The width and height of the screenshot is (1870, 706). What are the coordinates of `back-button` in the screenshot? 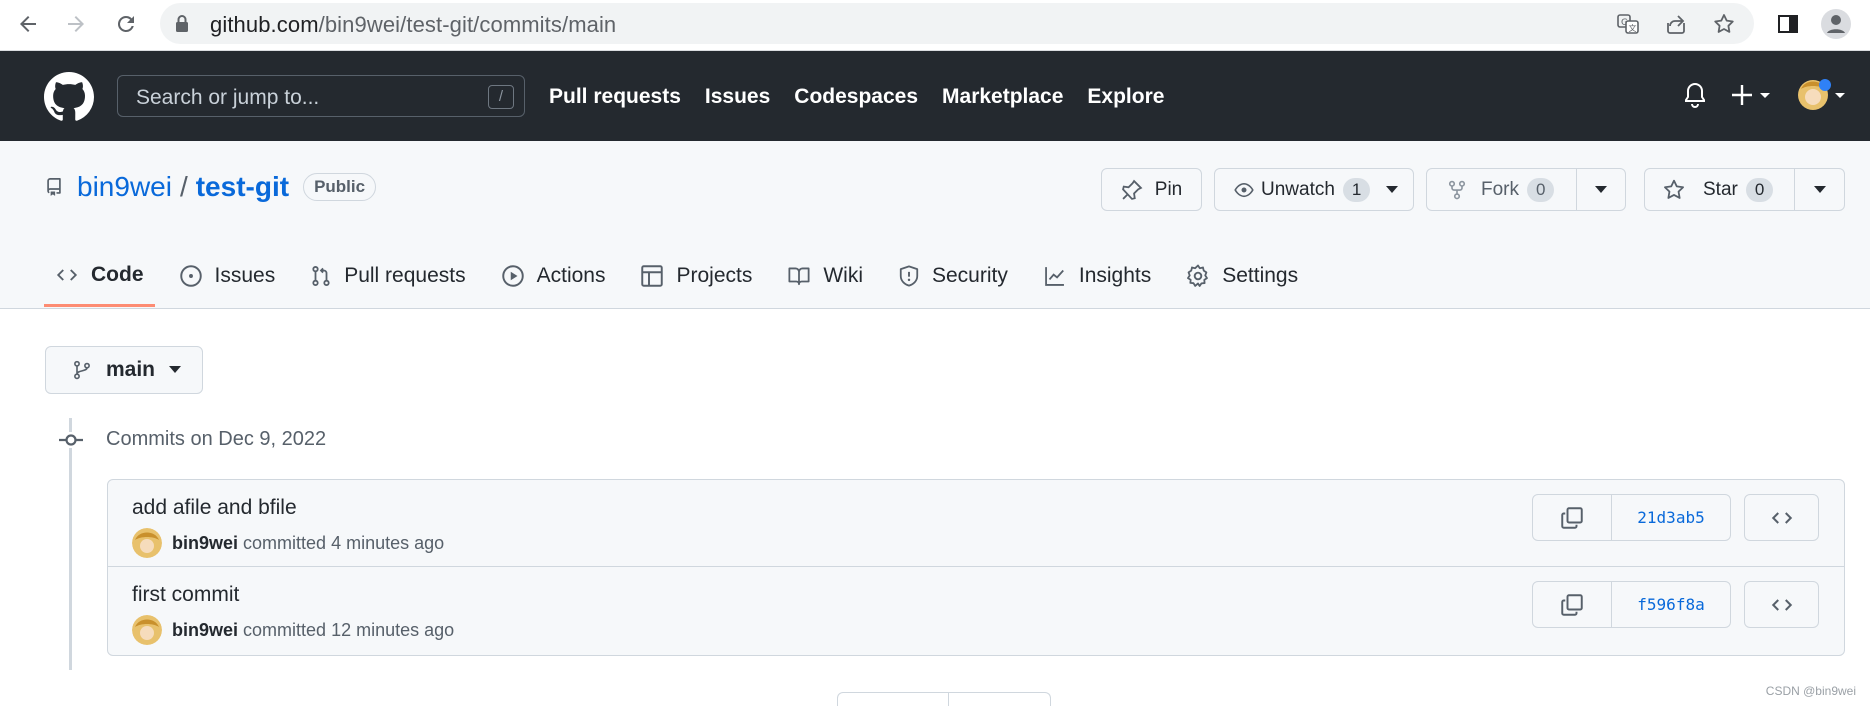 It's located at (28, 24).